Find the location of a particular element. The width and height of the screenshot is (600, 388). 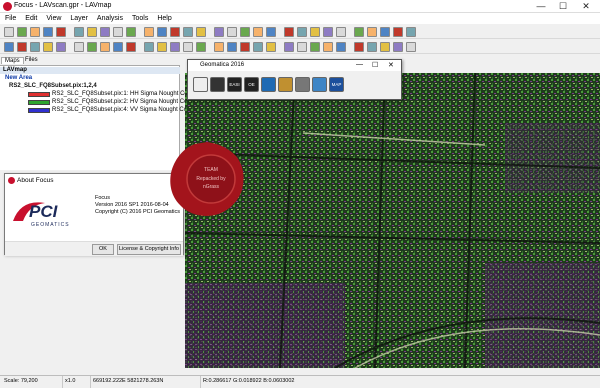

minimize-button: — is located at coordinates (541, 6).